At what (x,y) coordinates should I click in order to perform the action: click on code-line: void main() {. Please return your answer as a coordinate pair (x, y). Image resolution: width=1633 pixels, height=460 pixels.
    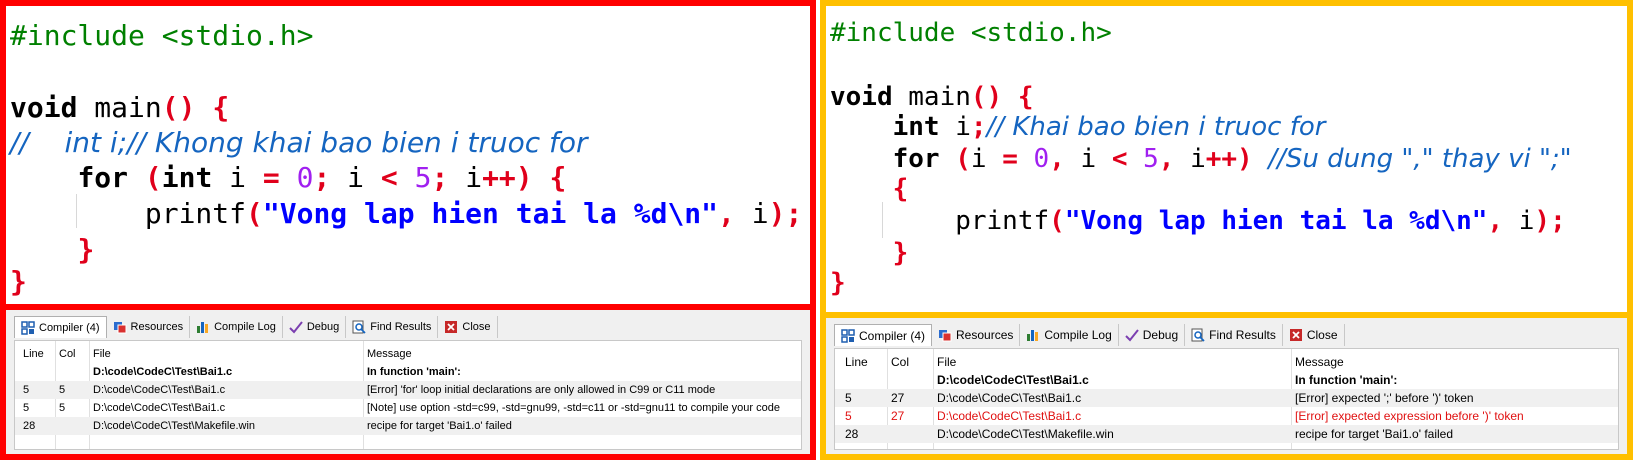
    Looking at the image, I should click on (932, 97).